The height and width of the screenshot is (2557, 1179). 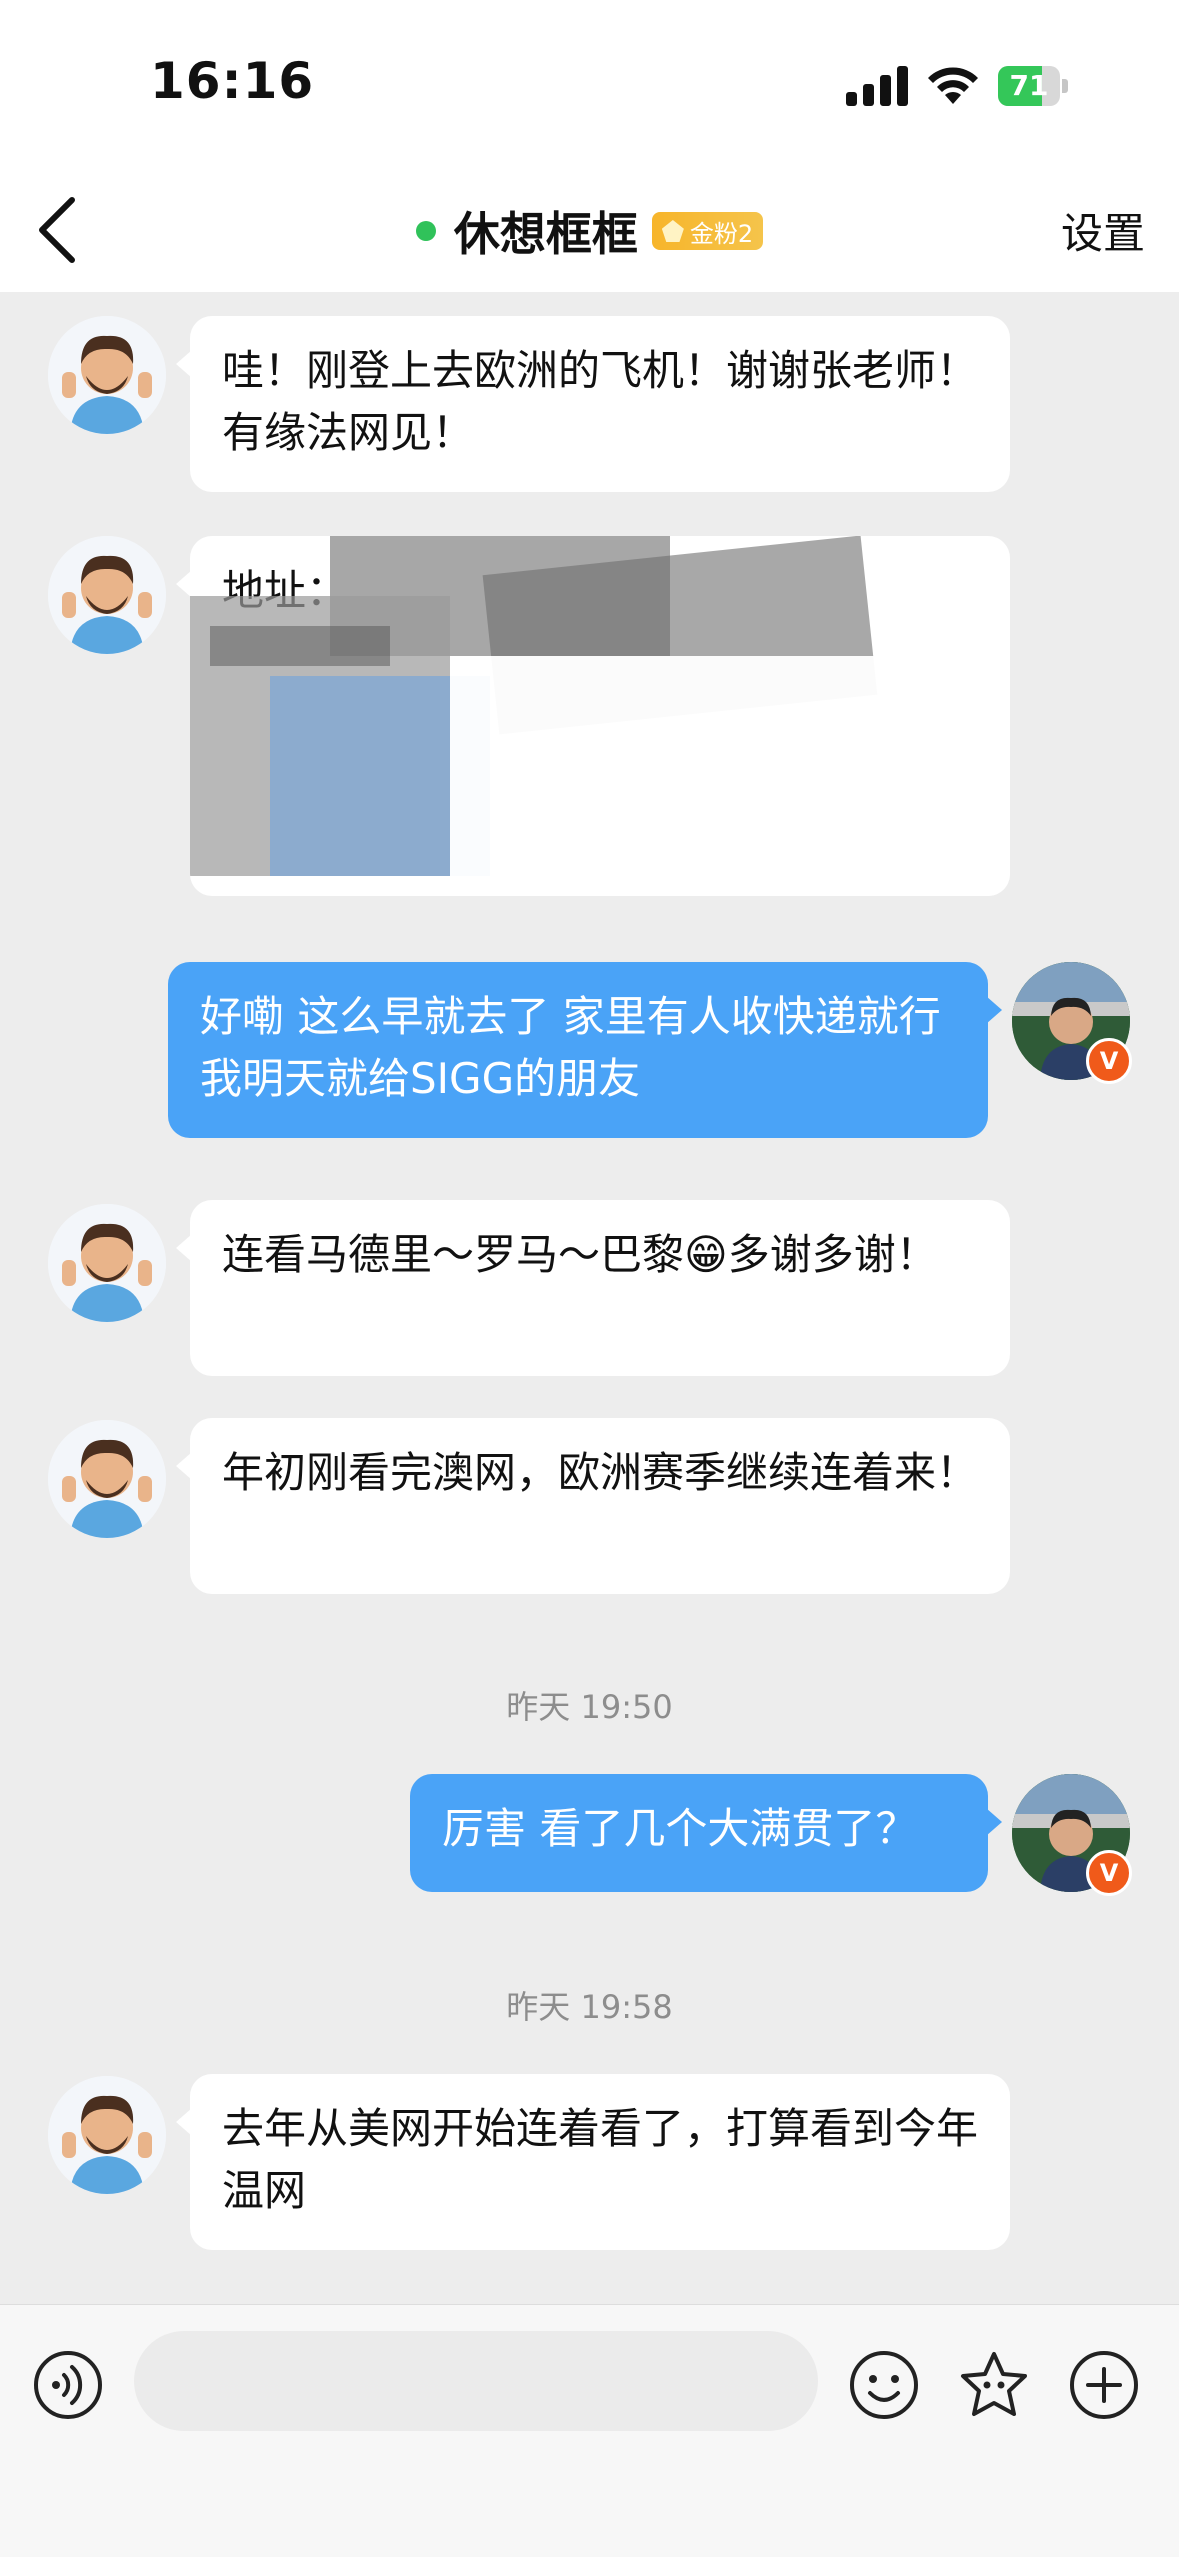 I want to click on message-input, so click(x=476, y=2381).